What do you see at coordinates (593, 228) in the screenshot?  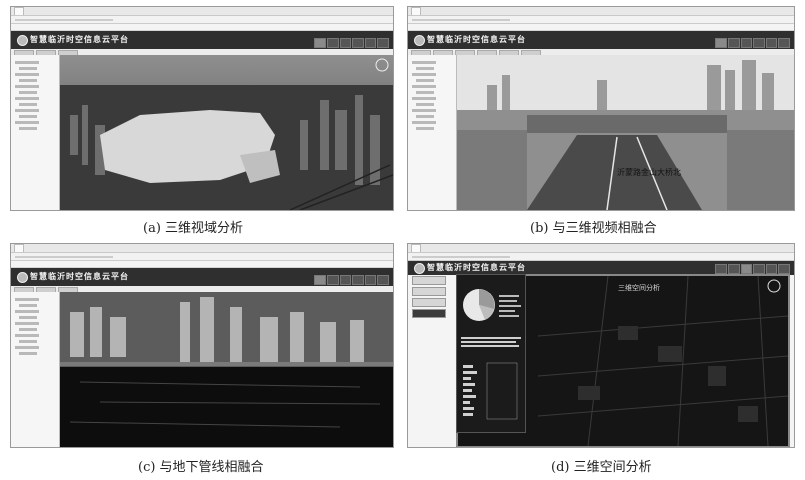 I see `caption-b: (b) 与三维视频相融合` at bounding box center [593, 228].